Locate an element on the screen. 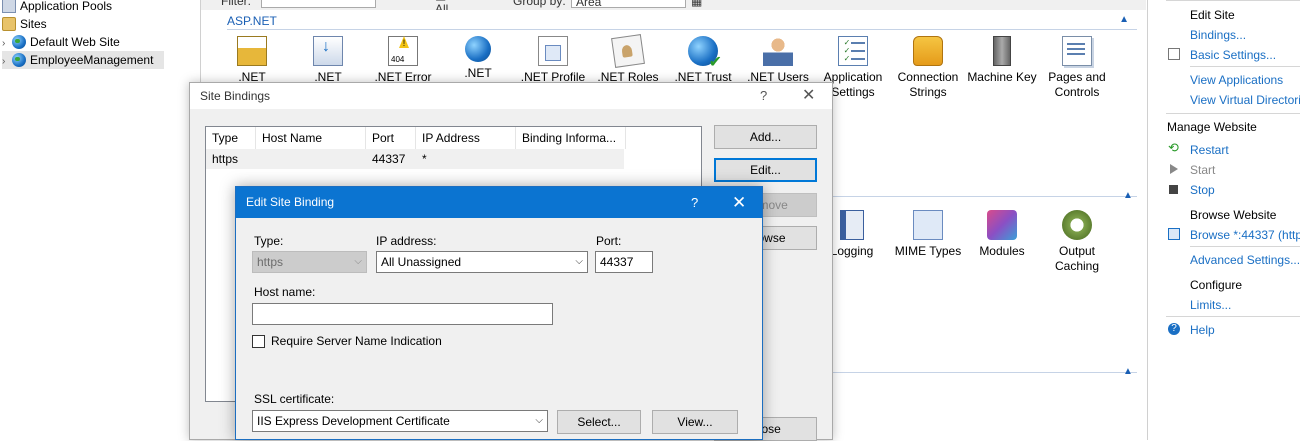 This screenshot has width=1300, height=441. feature-net-compilation: .NET is located at coordinates (328, 60).